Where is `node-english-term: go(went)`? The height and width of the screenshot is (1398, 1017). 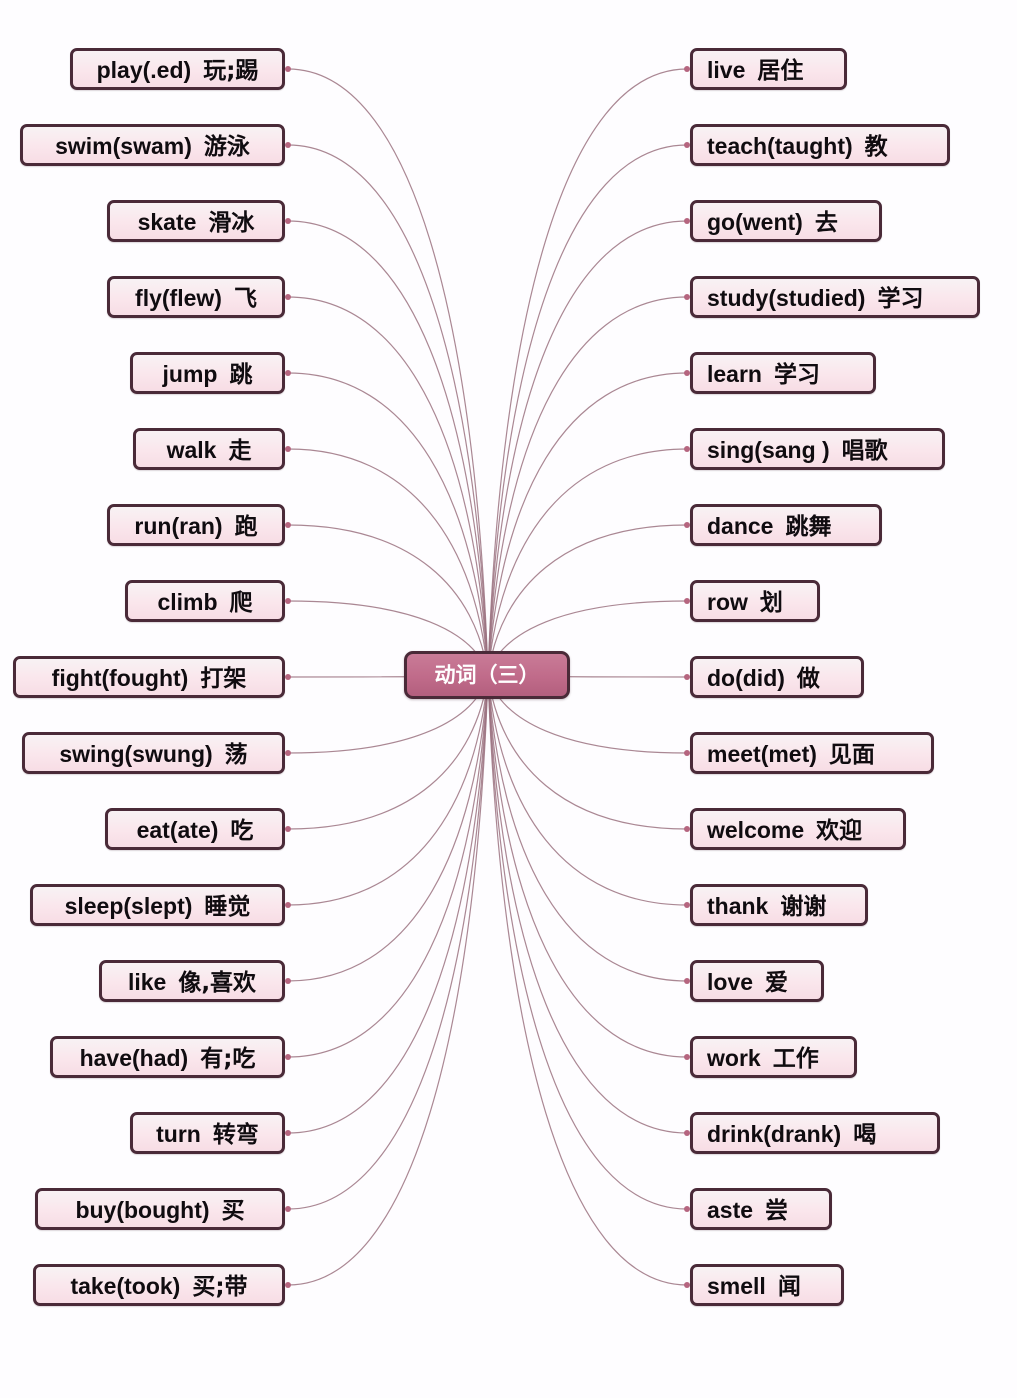 node-english-term: go(went) is located at coordinates (755, 222).